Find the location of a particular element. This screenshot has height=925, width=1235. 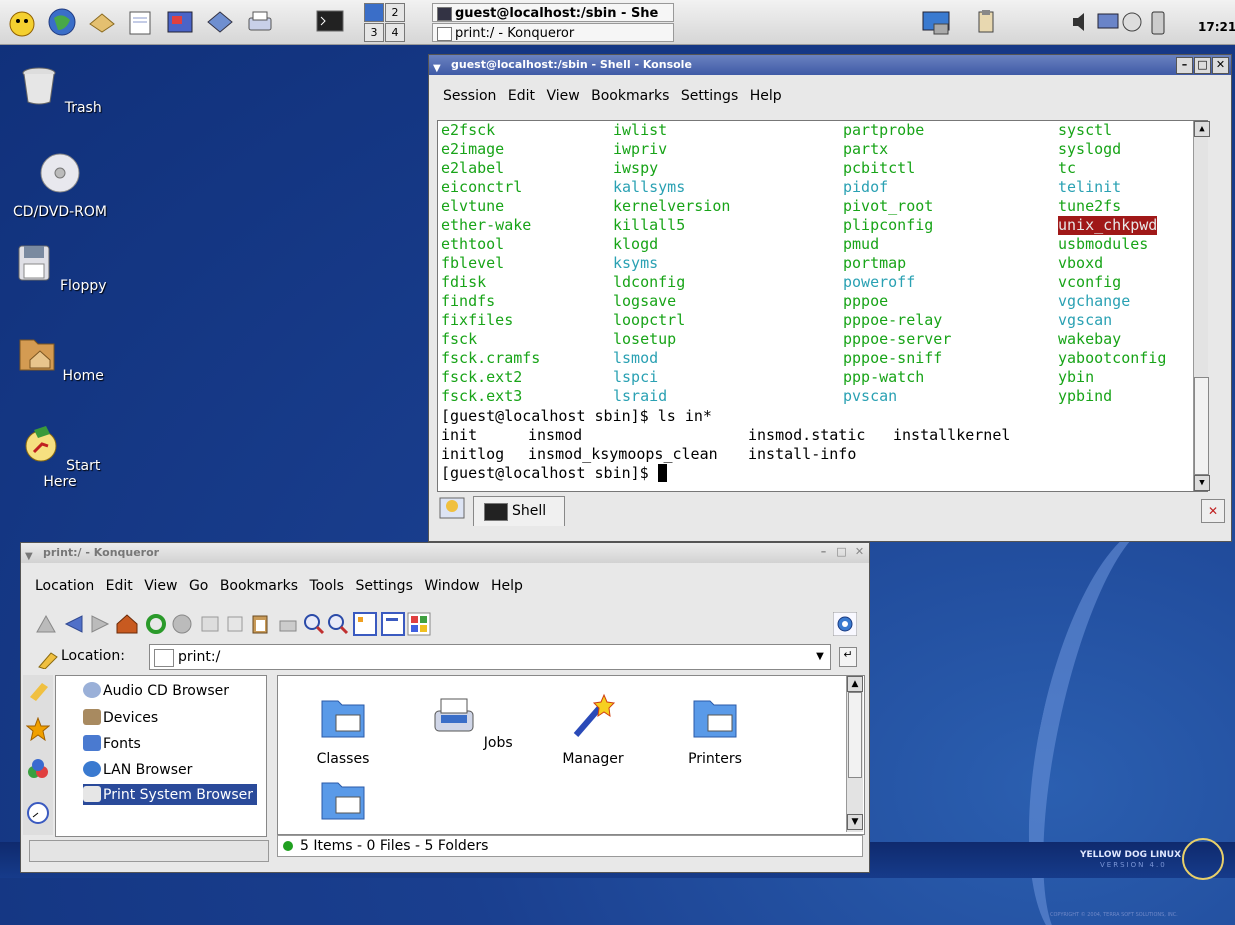

up-arrow-icon is located at coordinates (46, 624).